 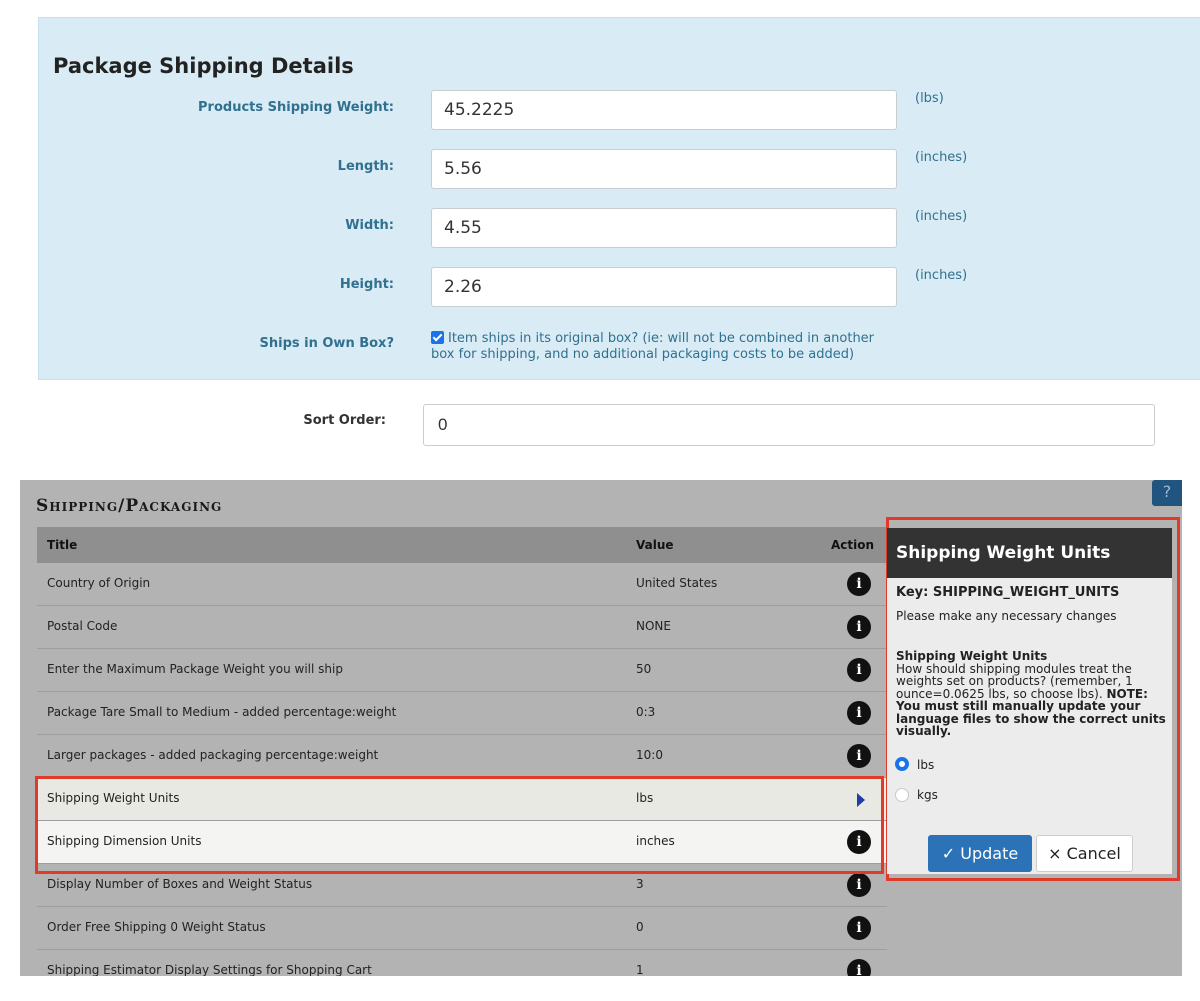 I want to click on edit-instructions: Please make any necessary changes, so click(x=1006, y=616).